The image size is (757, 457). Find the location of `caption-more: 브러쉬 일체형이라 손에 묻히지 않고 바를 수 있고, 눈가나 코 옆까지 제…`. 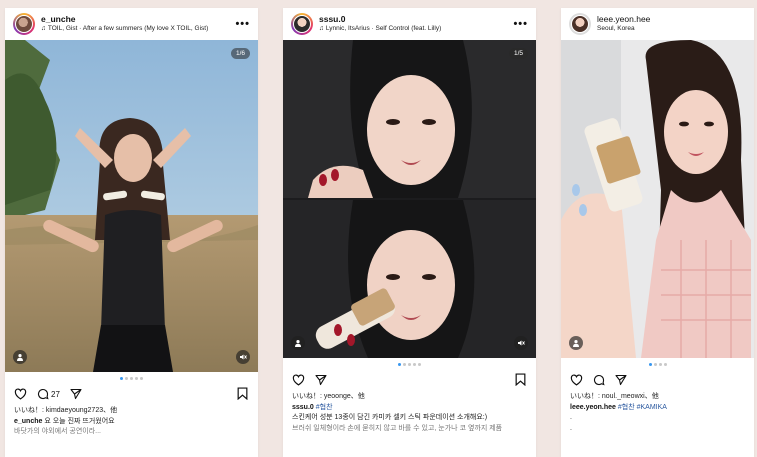

caption-more: 브러쉬 일체형이라 손에 묻히지 않고 바를 수 있고, 눈가나 코 옆까지 제… is located at coordinates (397, 428).